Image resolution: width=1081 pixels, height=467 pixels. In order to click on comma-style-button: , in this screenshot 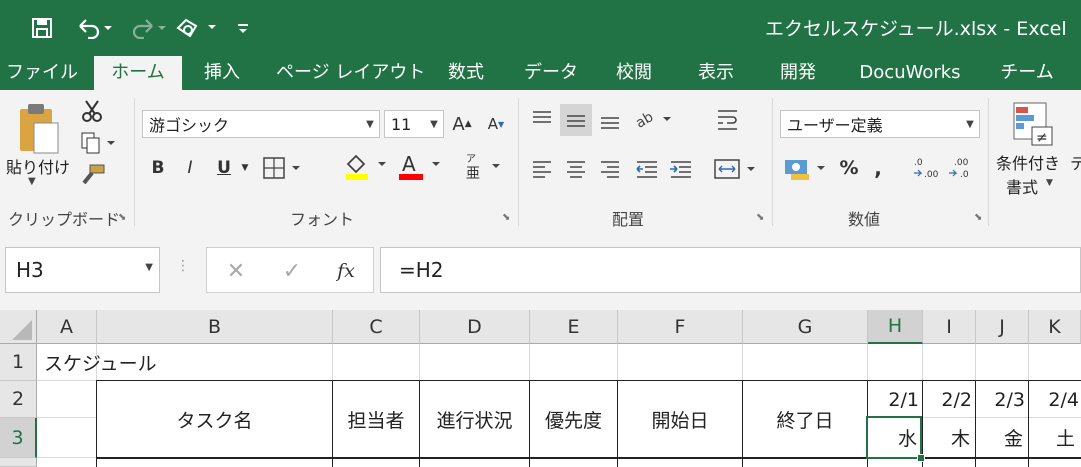, I will do `click(878, 168)`.